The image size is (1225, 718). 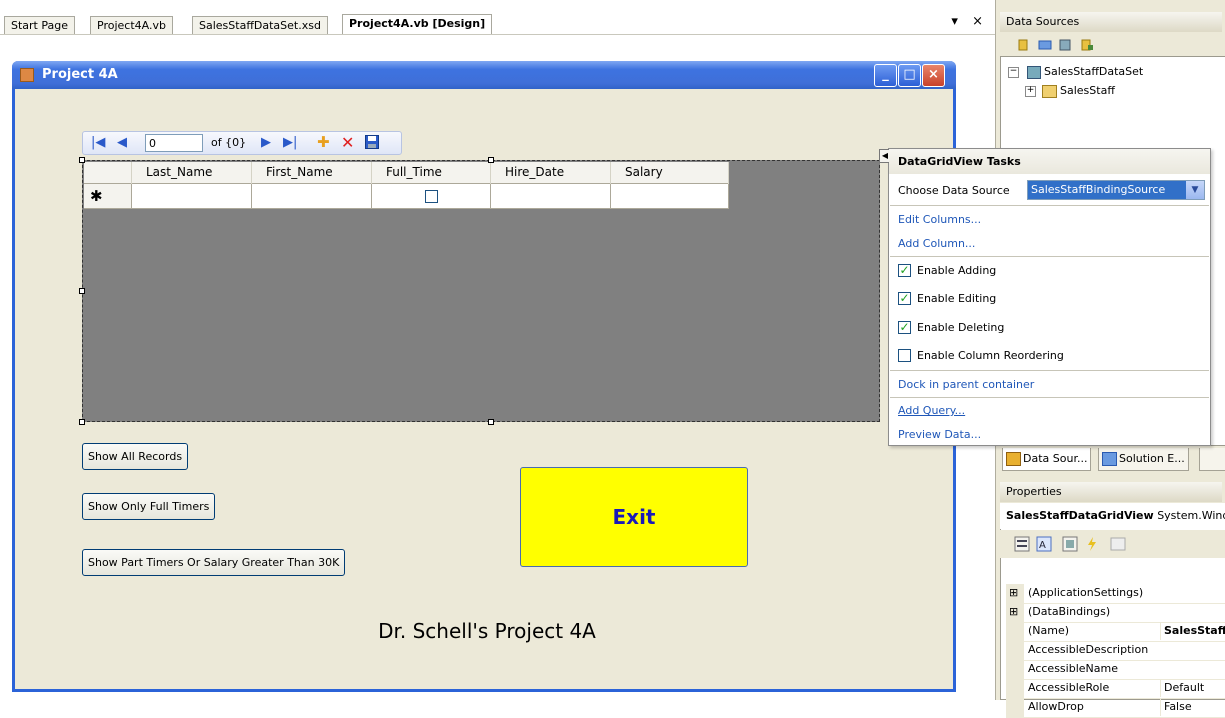 What do you see at coordinates (1013, 72) in the screenshot?
I see `collapse-icon: −` at bounding box center [1013, 72].